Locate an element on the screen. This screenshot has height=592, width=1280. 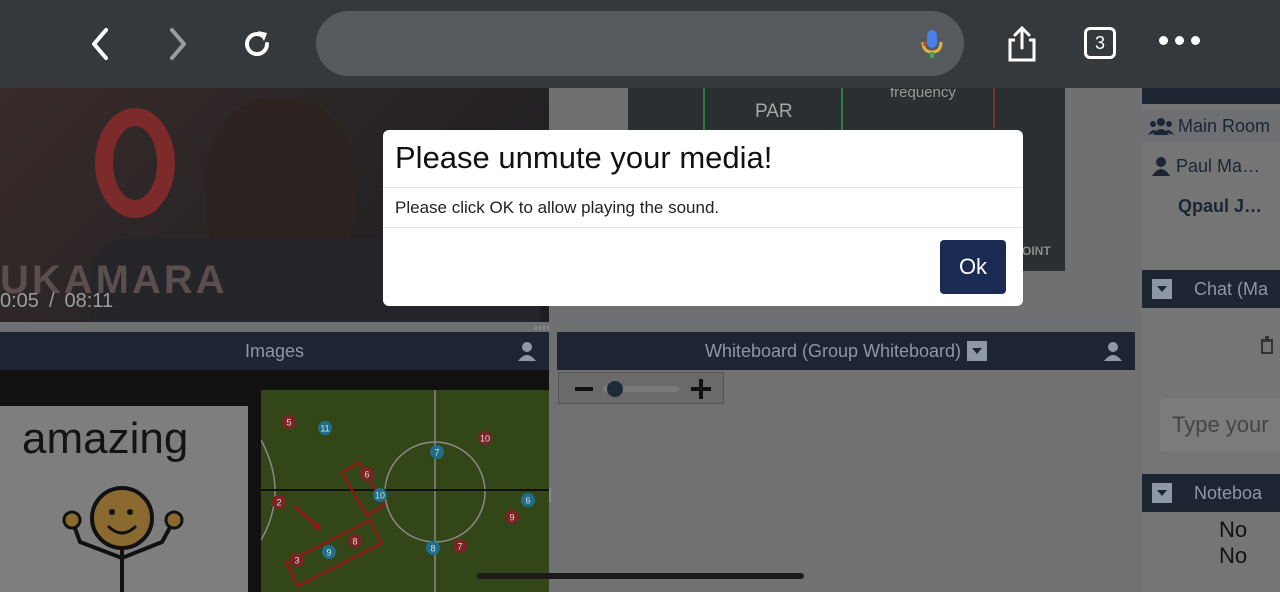
chevron-right-icon is located at coordinates (178, 44).